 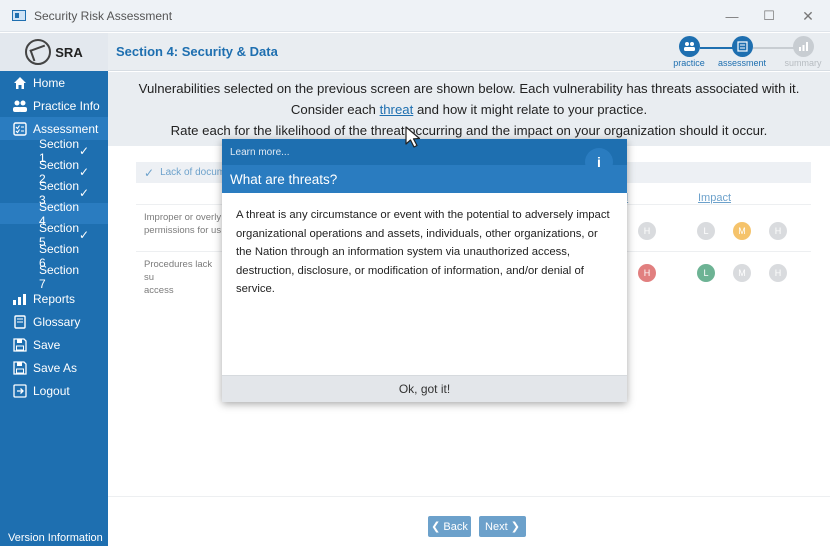 I want to click on sidebar-item-glossary: Glossary, so click(x=54, y=321).